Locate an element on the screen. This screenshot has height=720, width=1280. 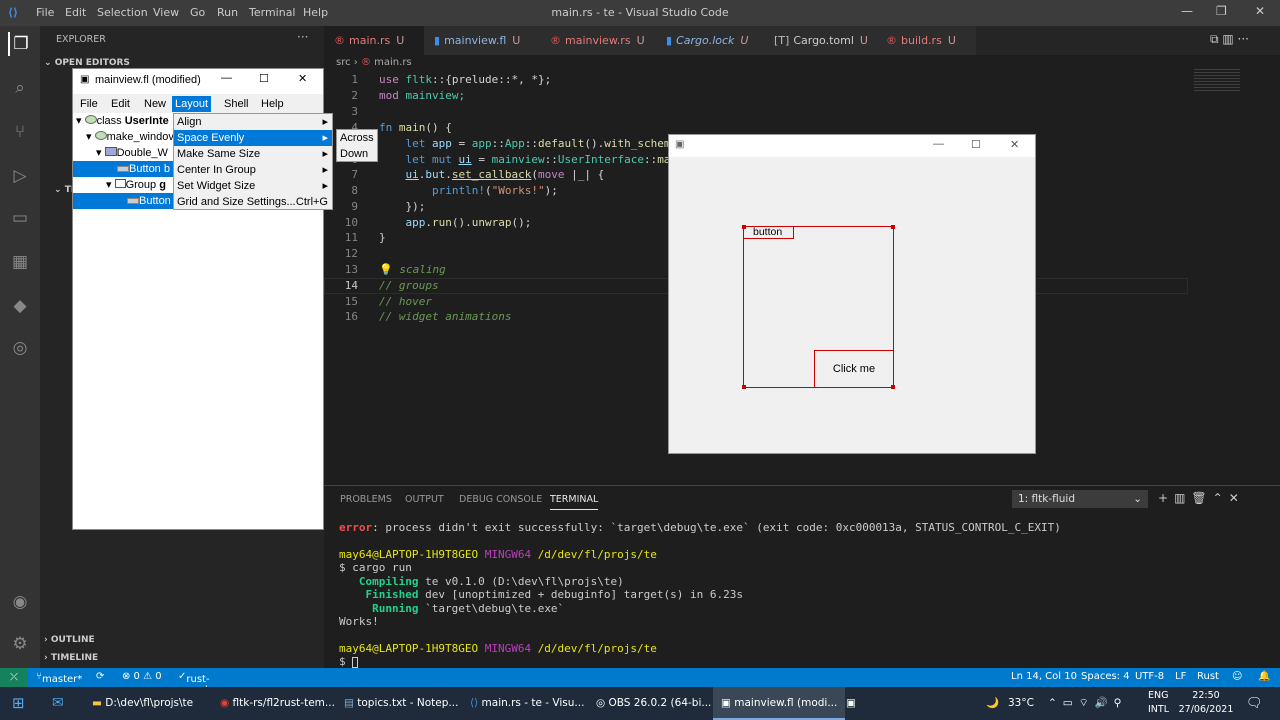
extensions-icon: ▦ is located at coordinates (20, 262).